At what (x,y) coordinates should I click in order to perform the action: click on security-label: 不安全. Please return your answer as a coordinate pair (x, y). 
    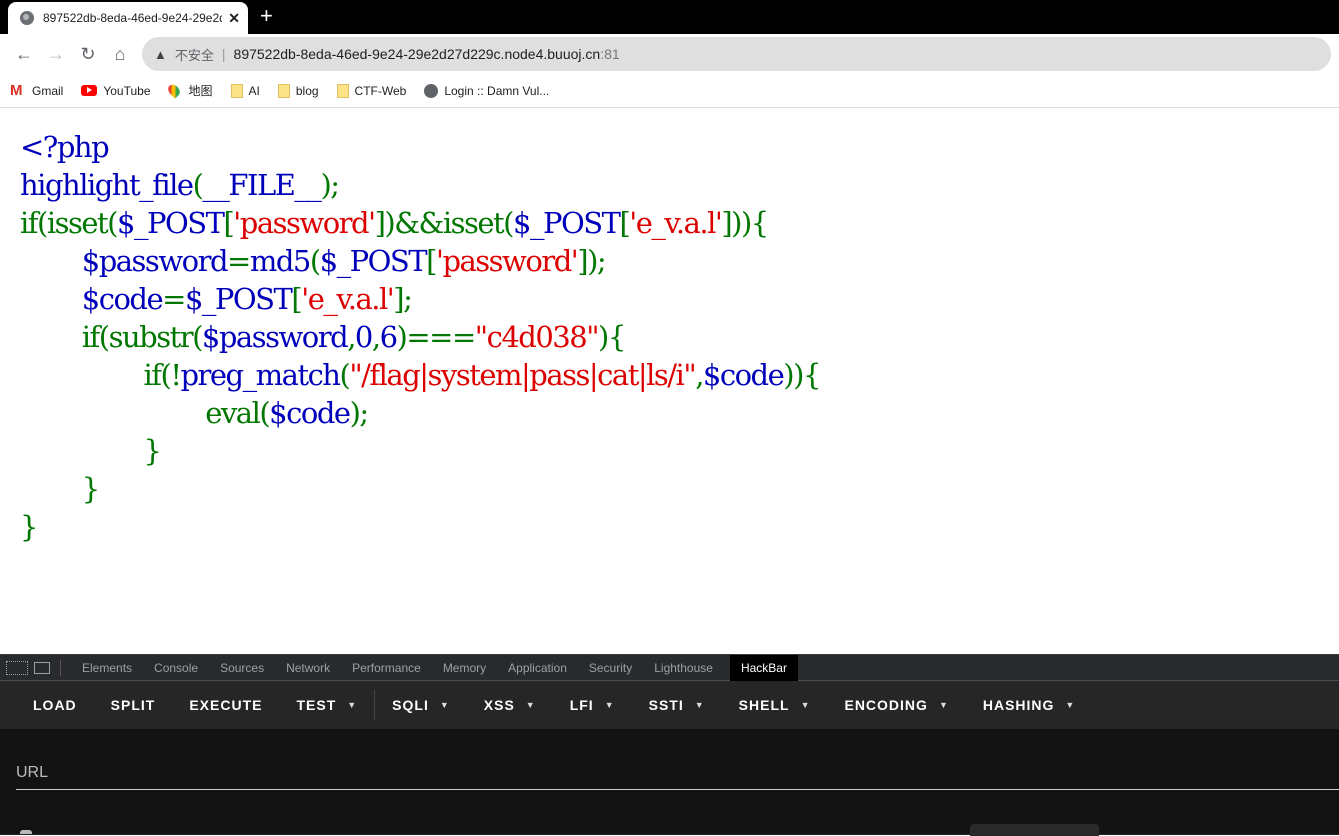
    Looking at the image, I should click on (194, 54).